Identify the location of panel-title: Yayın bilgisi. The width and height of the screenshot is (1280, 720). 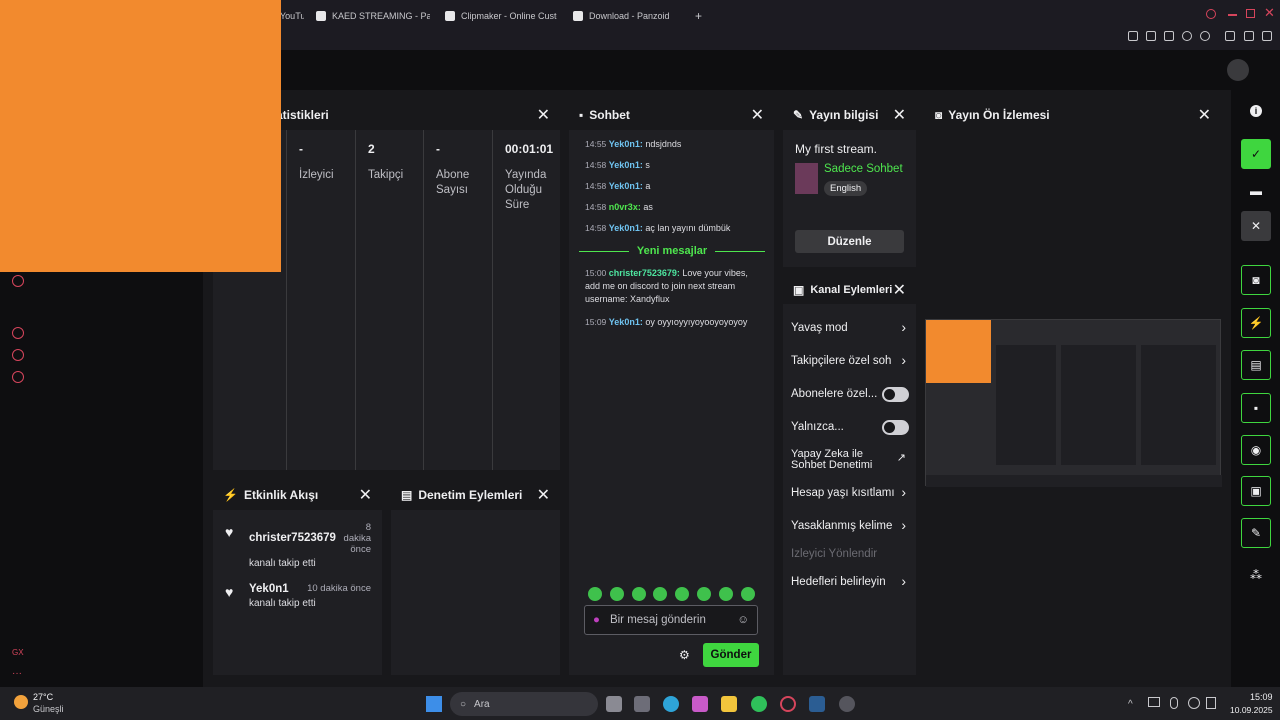
(844, 115).